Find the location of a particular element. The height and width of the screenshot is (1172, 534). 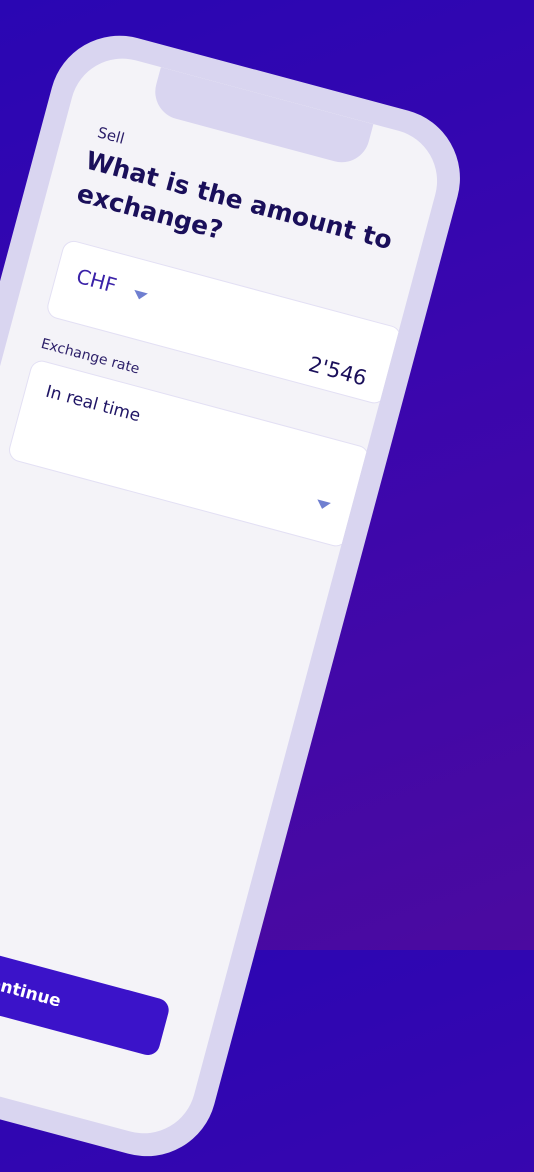

continue-button: Continue is located at coordinates (86, 991).